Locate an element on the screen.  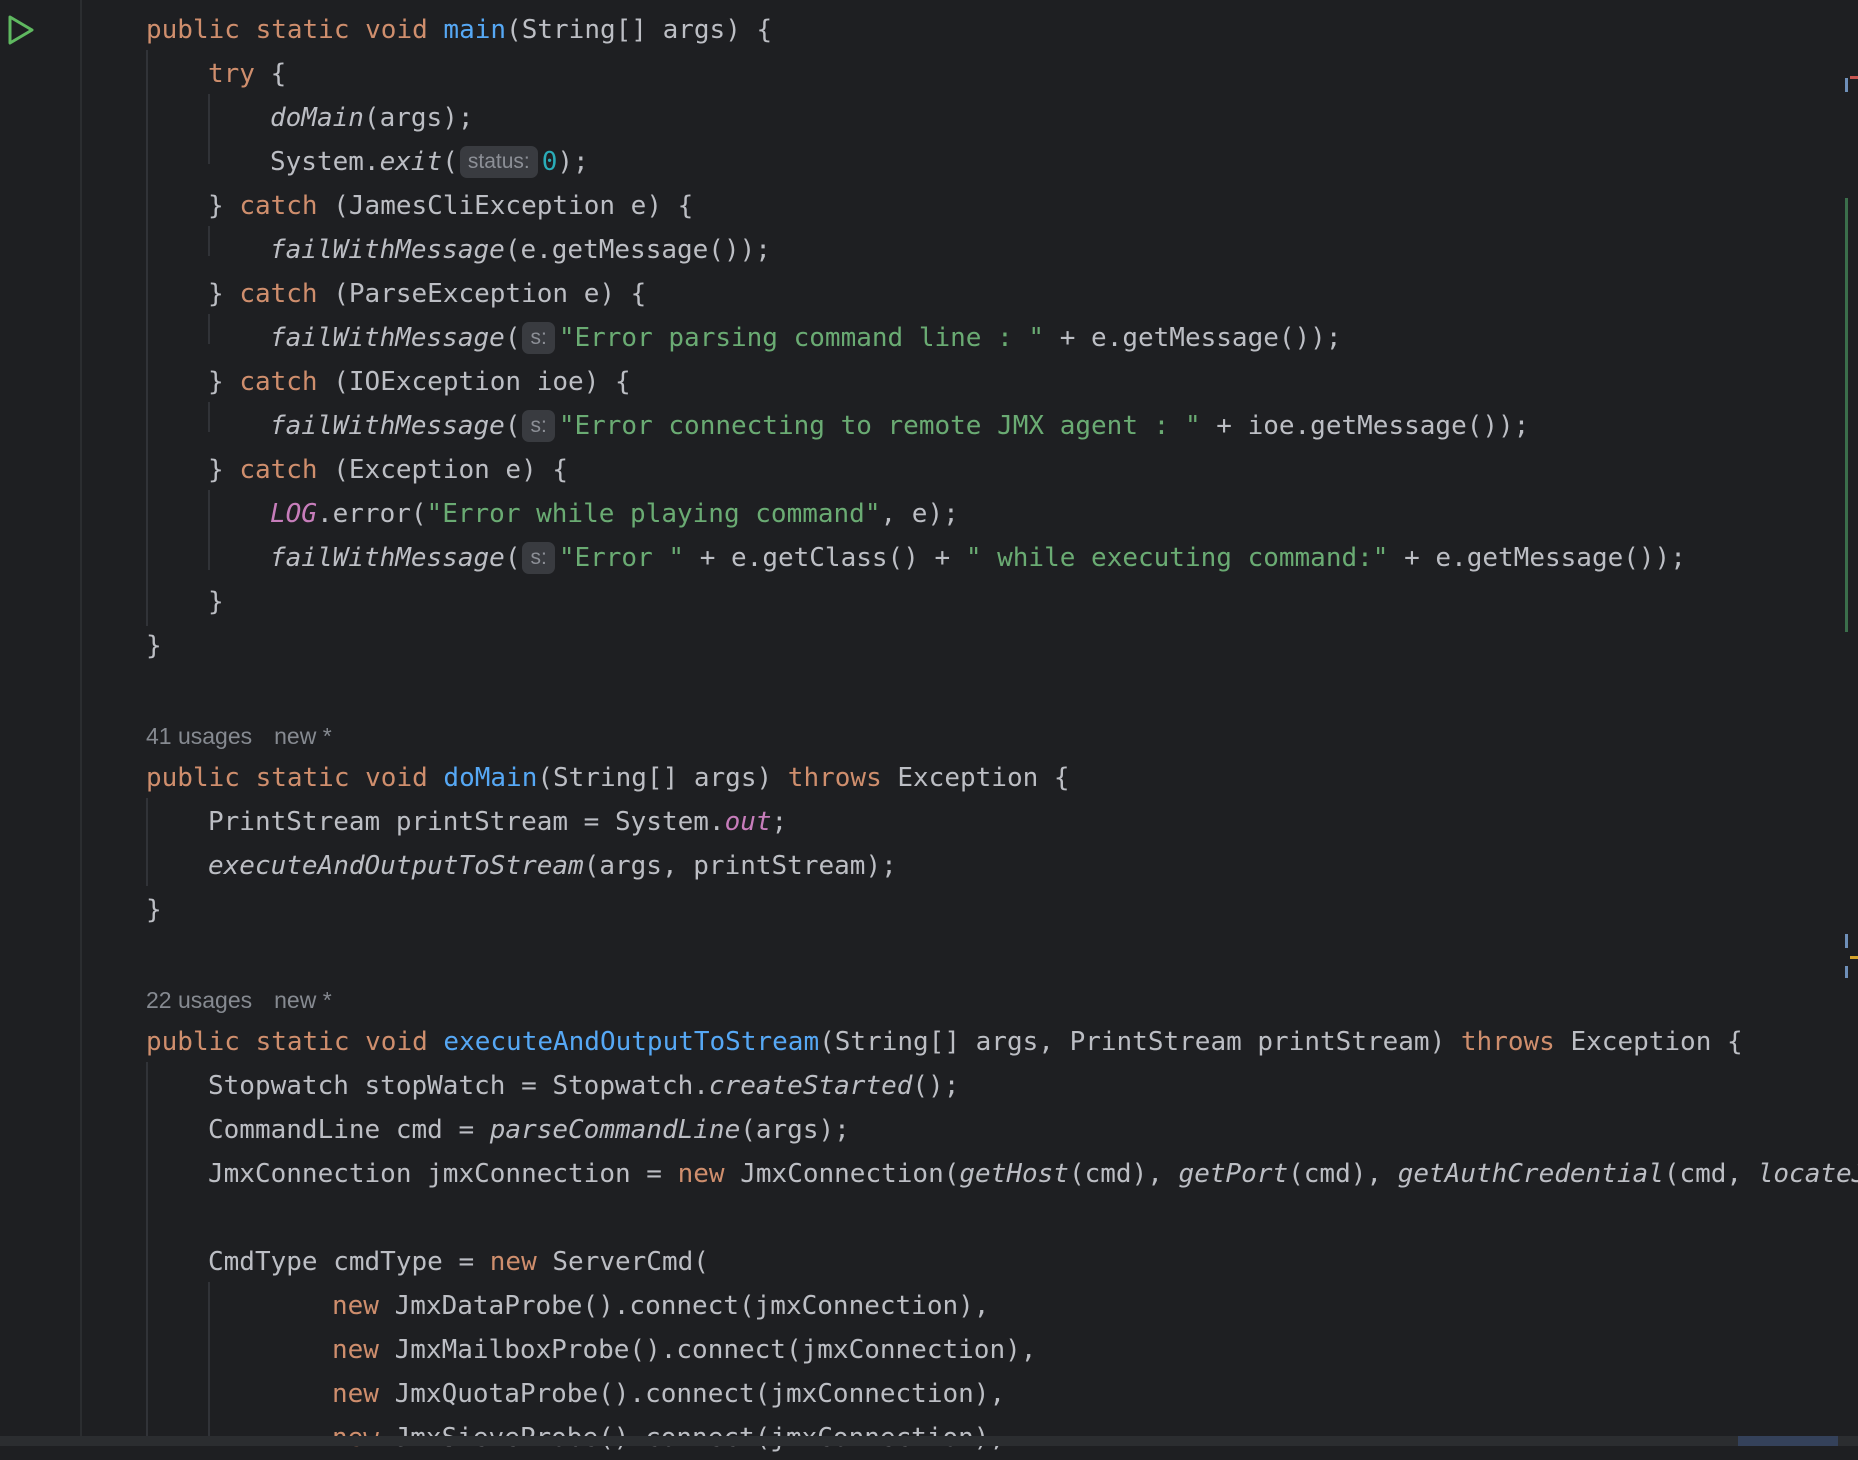
method-call: doMain is located at coordinates (317, 118).